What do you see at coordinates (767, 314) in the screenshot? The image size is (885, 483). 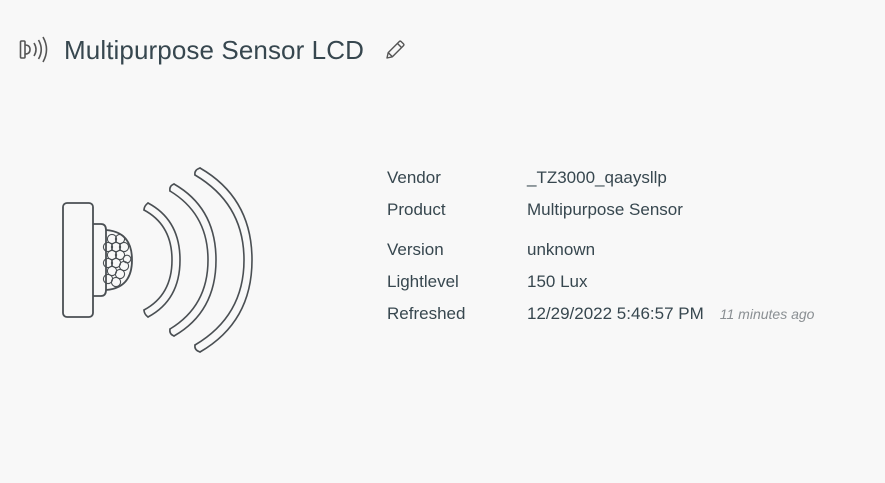 I see `refreshed-relative-time: 11 minutes ago` at bounding box center [767, 314].